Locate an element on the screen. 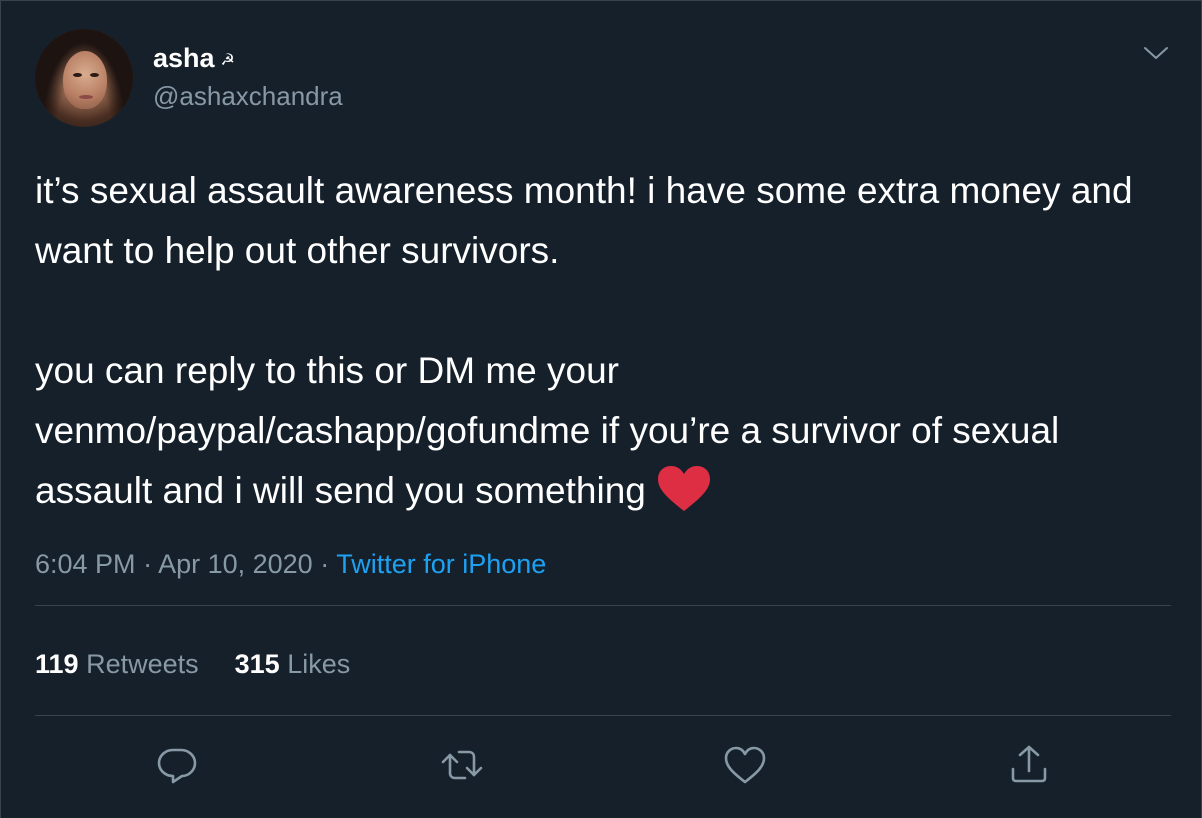  reply-icon is located at coordinates (177, 766).